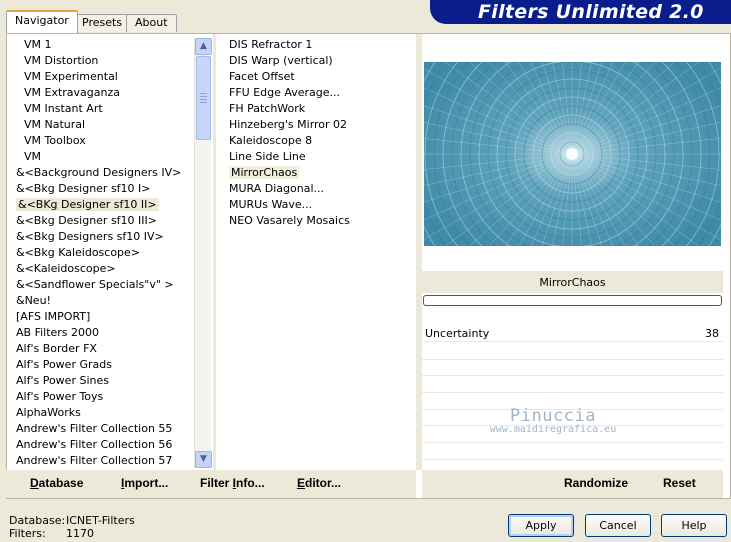 This screenshot has width=731, height=542. What do you see at coordinates (48, 412) in the screenshot?
I see `category-label: AlphaWorks` at bounding box center [48, 412].